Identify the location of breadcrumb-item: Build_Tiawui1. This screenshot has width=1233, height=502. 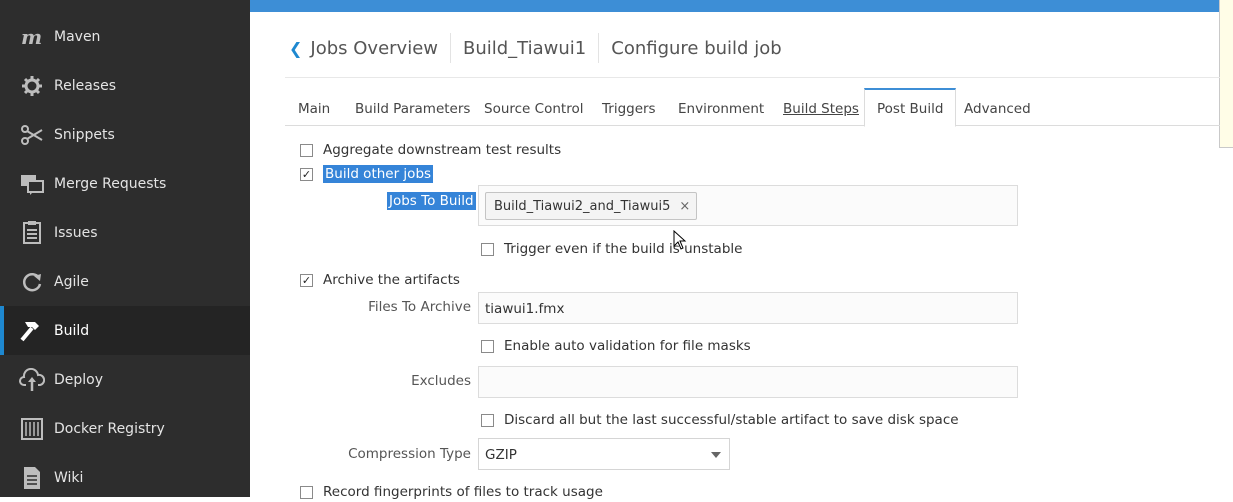
(524, 48).